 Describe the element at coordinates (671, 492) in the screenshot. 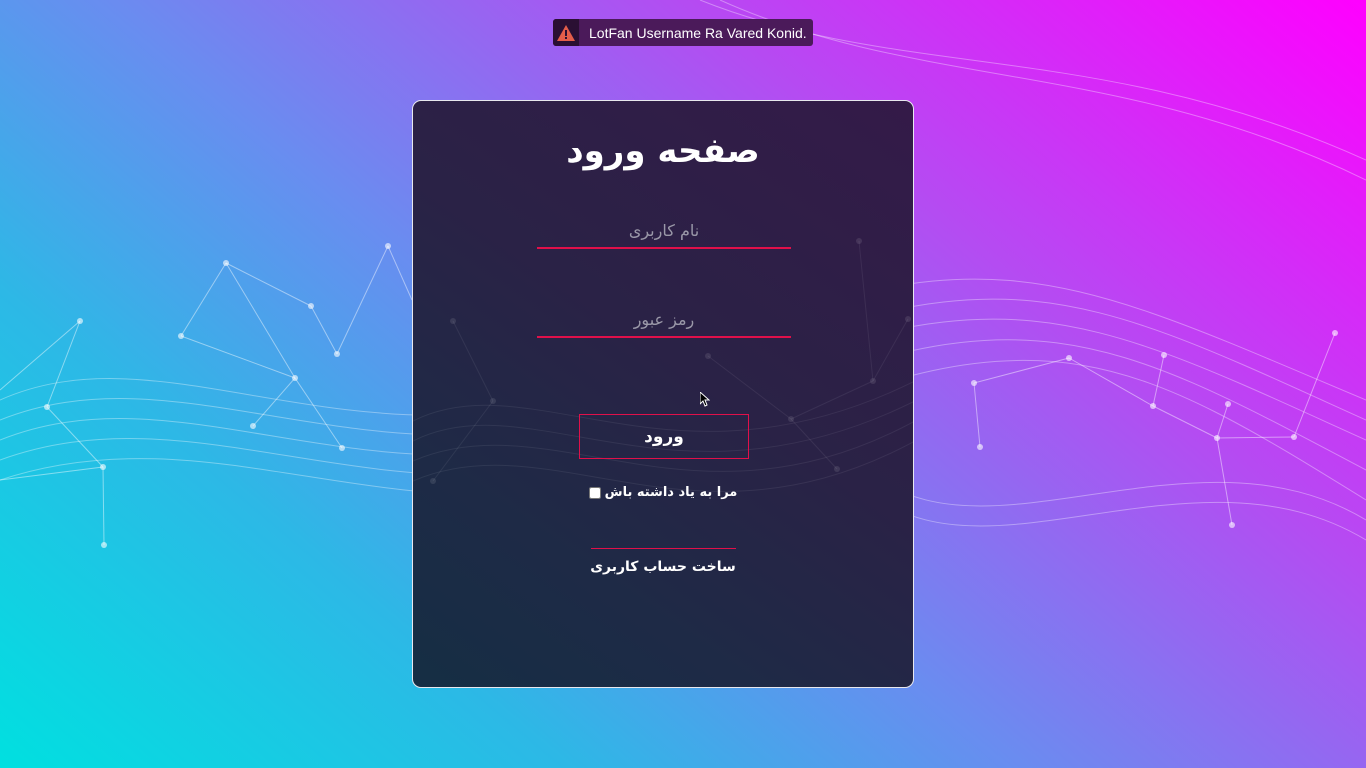

I see `remember-me-label: مرا به یاد داشته باش` at that location.